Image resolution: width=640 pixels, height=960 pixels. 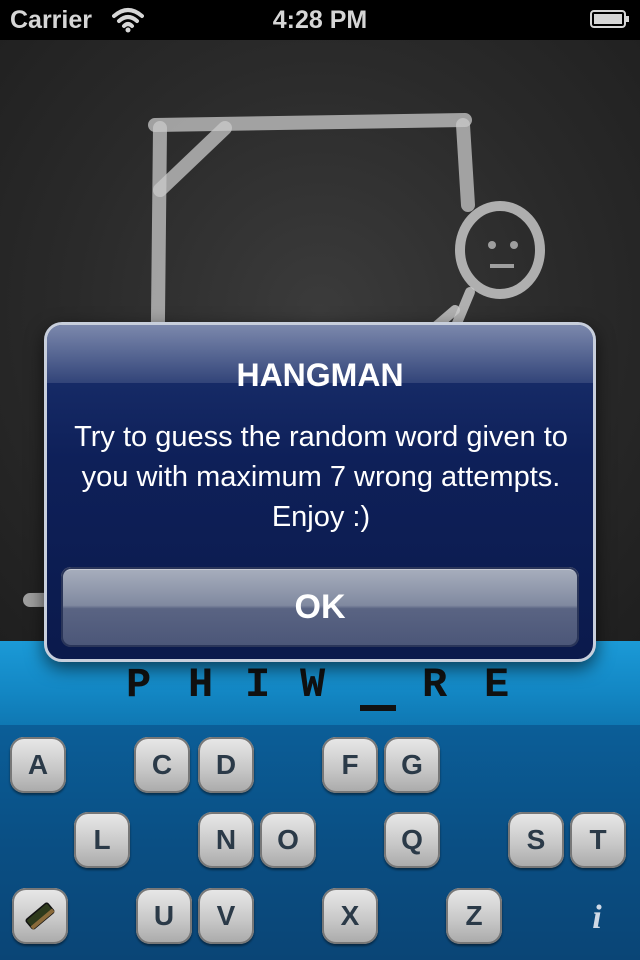 What do you see at coordinates (288, 840) in the screenshot?
I see `key-o: O` at bounding box center [288, 840].